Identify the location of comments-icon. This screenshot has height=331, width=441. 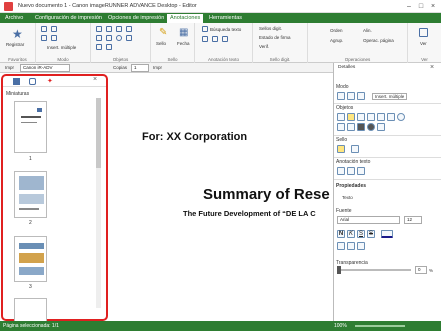
(32, 81).